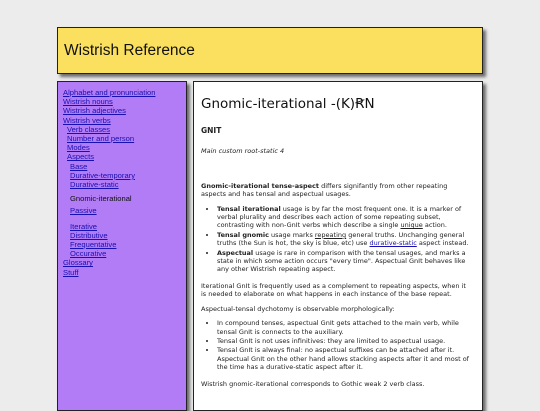  What do you see at coordinates (124, 272) in the screenshot?
I see `nav-stuff: Stuff` at bounding box center [124, 272].